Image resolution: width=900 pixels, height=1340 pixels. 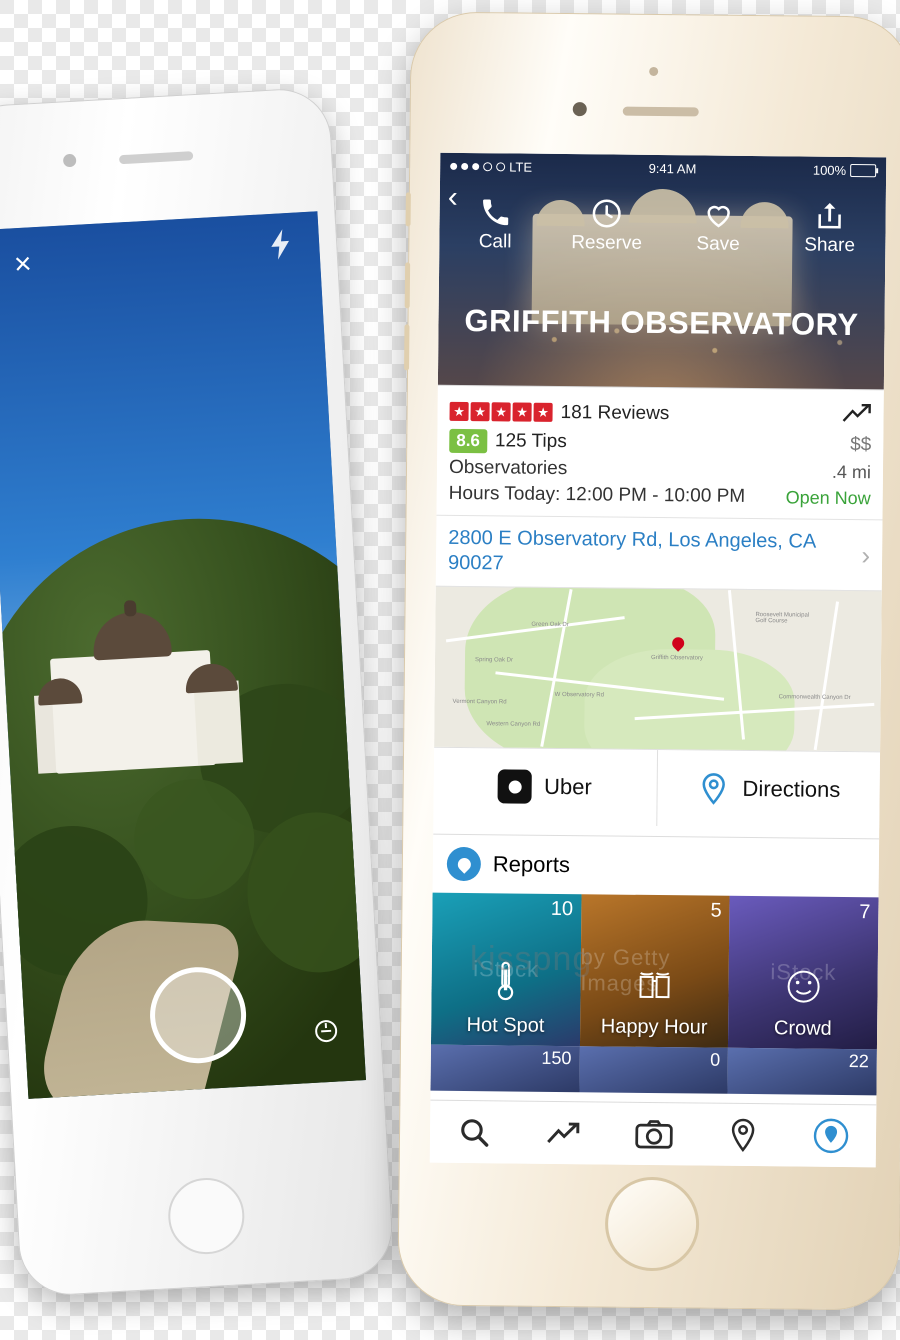 I want to click on uber-button: Uber, so click(x=544, y=787).